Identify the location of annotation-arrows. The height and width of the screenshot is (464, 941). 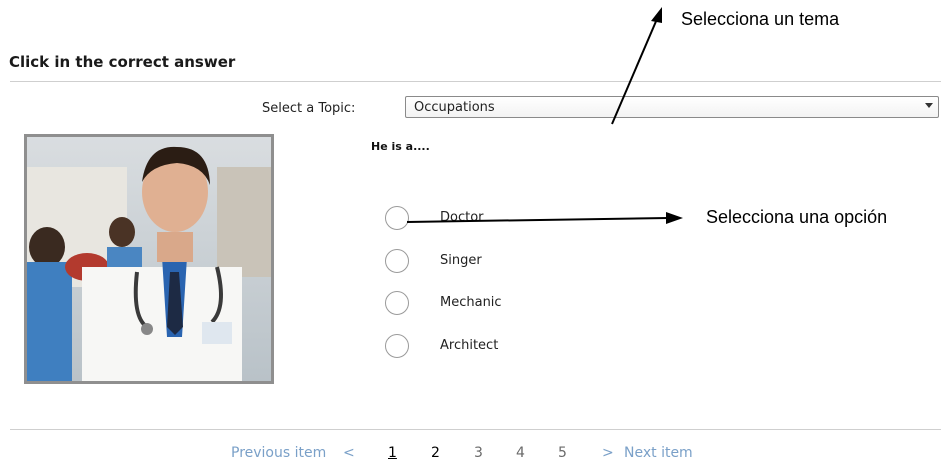
(544, 115).